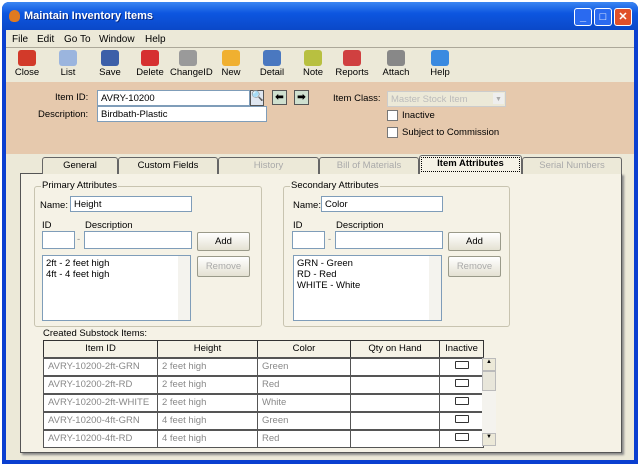  I want to click on item-class-label: Item Class:, so click(357, 98).